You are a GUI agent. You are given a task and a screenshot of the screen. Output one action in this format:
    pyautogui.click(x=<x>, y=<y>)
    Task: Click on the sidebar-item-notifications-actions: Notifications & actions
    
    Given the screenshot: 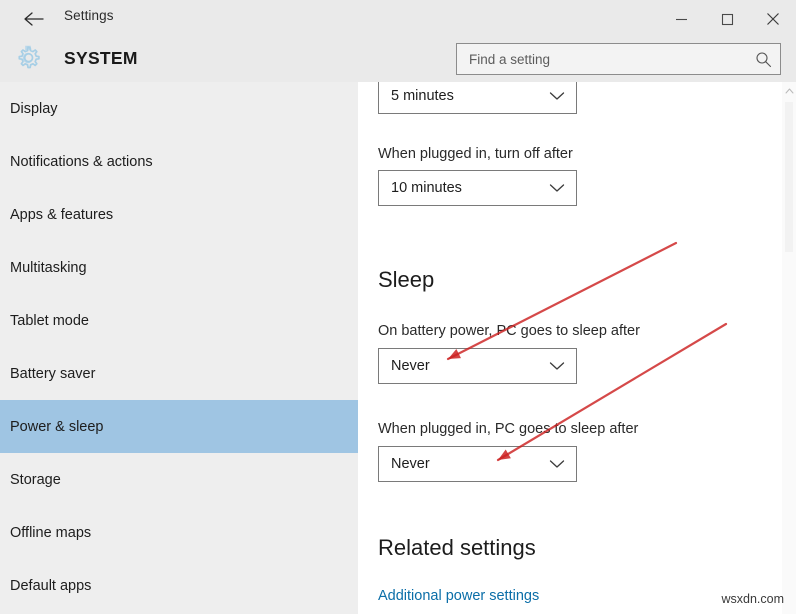 What is the action you would take?
    pyautogui.click(x=179, y=161)
    